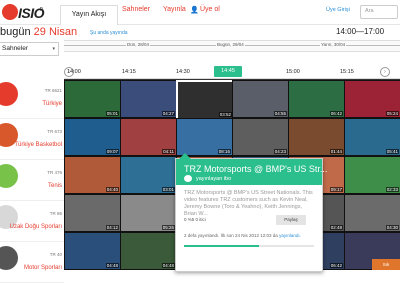 The width and height of the screenshot is (400, 283). What do you see at coordinates (338, 10) in the screenshot?
I see `login-link: Üye Girişi` at bounding box center [338, 10].